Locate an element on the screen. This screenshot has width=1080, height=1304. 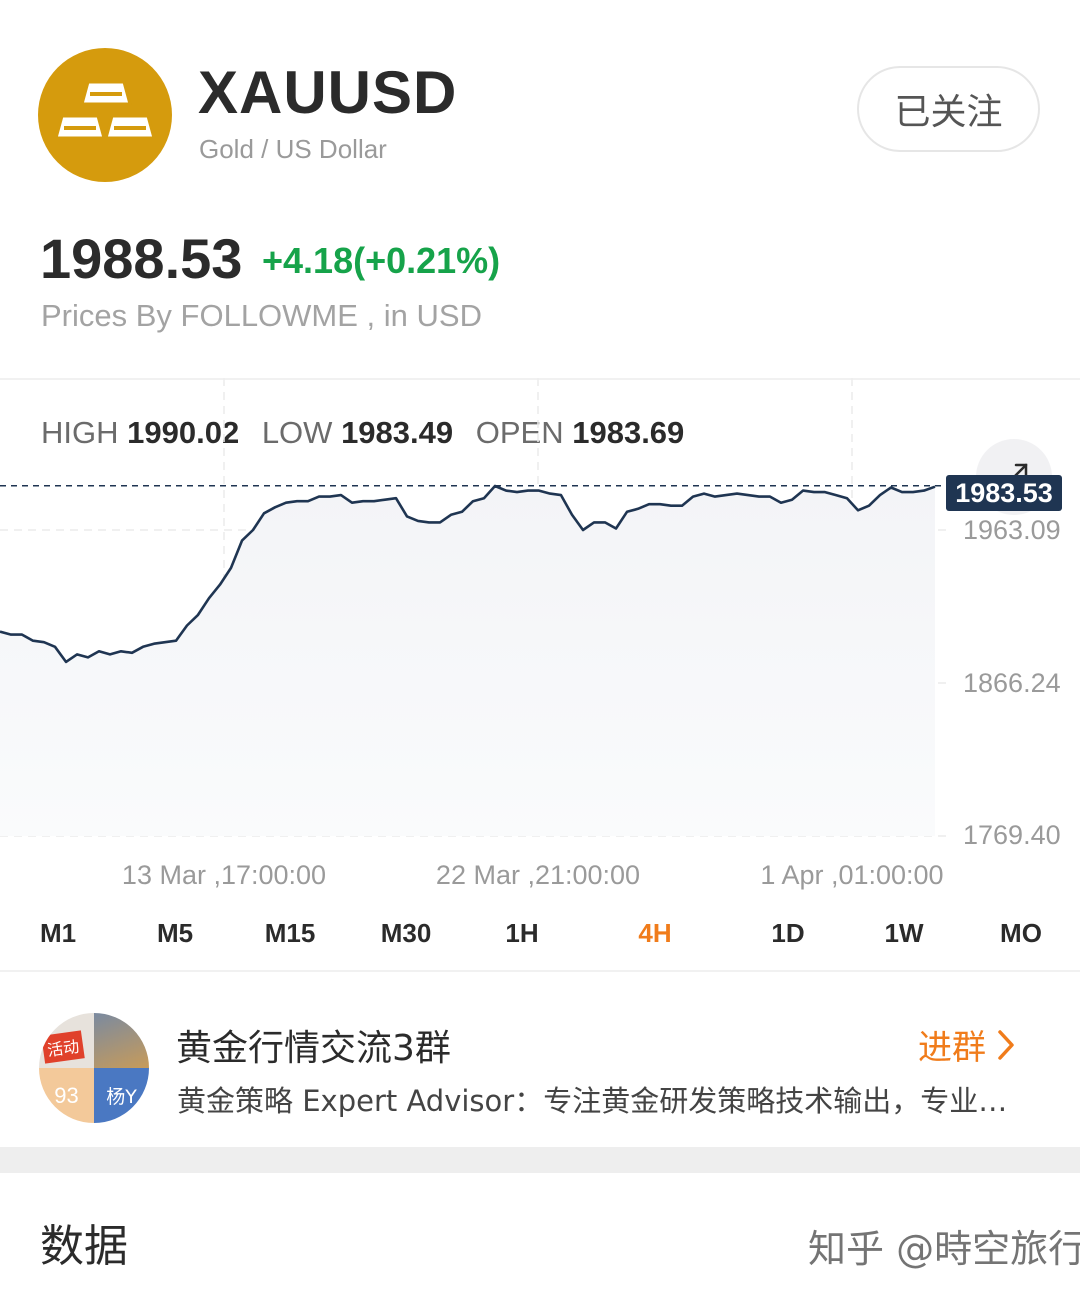
interval-tab: 1W is located at coordinates (904, 933).